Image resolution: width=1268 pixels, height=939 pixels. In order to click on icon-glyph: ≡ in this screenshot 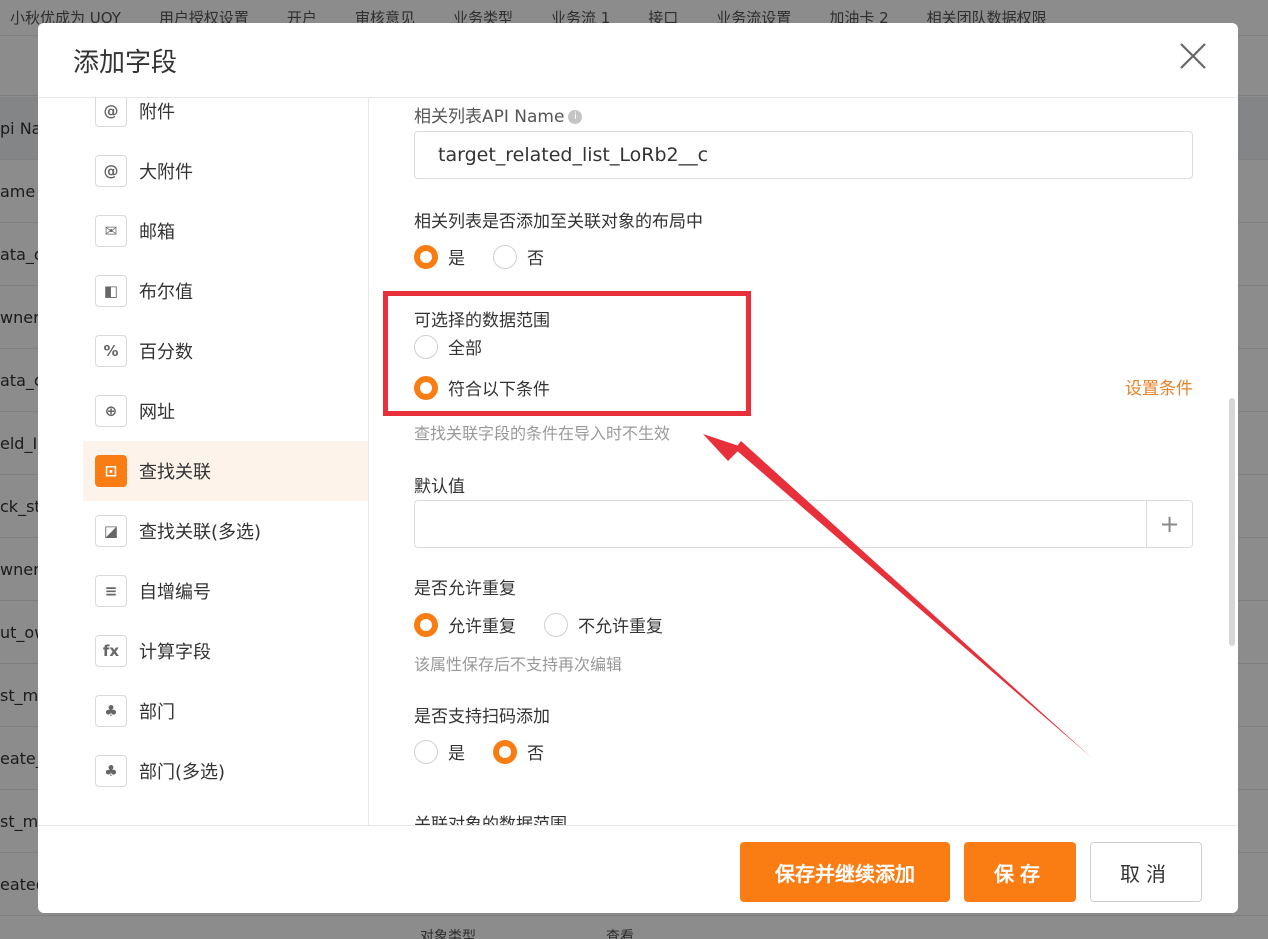, I will do `click(111, 590)`.